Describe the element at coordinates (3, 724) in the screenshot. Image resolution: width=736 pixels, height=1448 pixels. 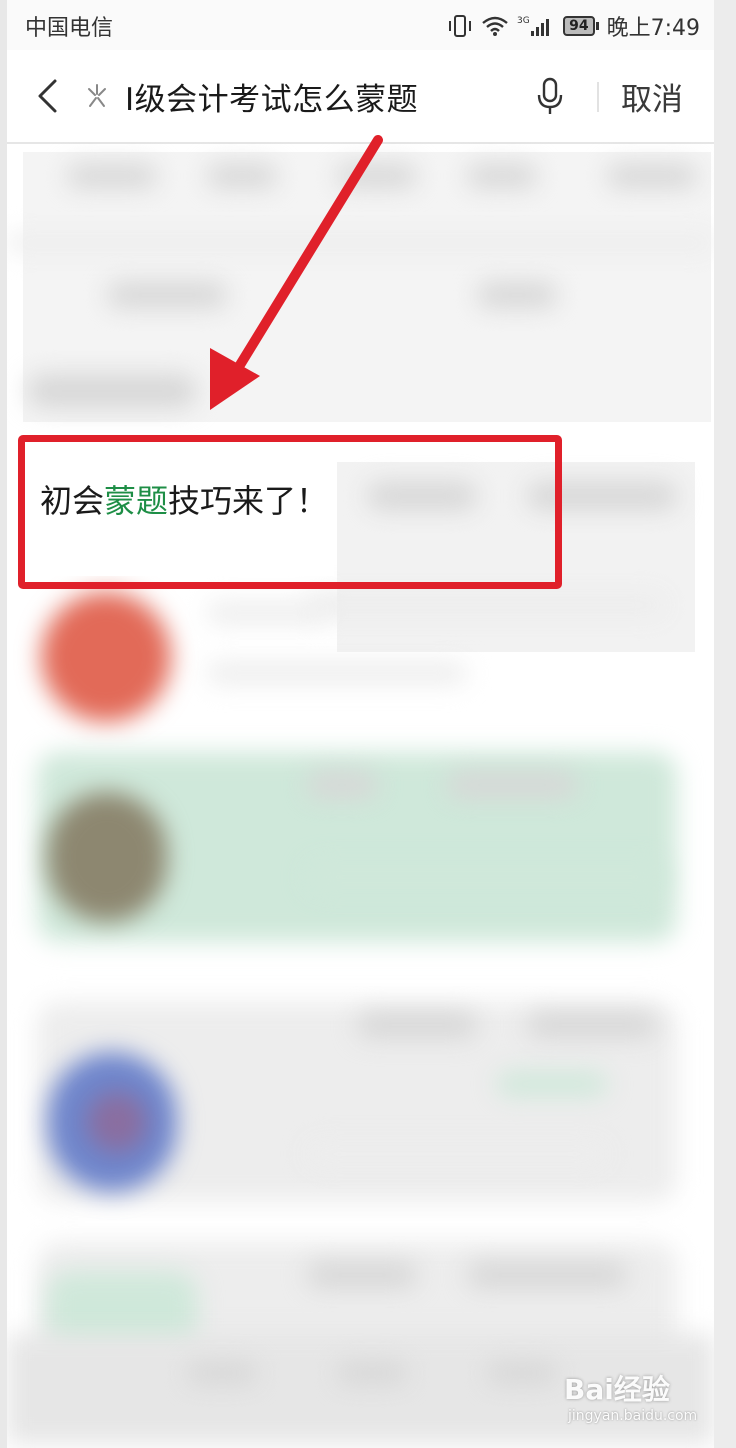
I see `screenshot-frame-left` at that location.